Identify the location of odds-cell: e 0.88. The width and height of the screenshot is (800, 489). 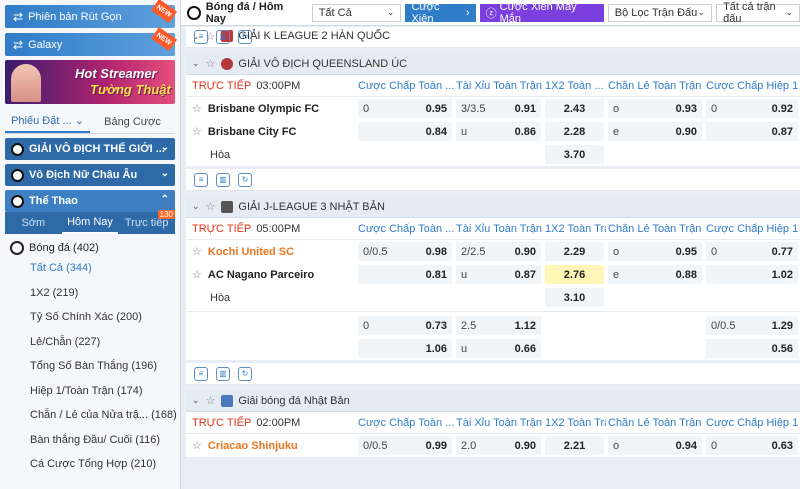
(655, 274).